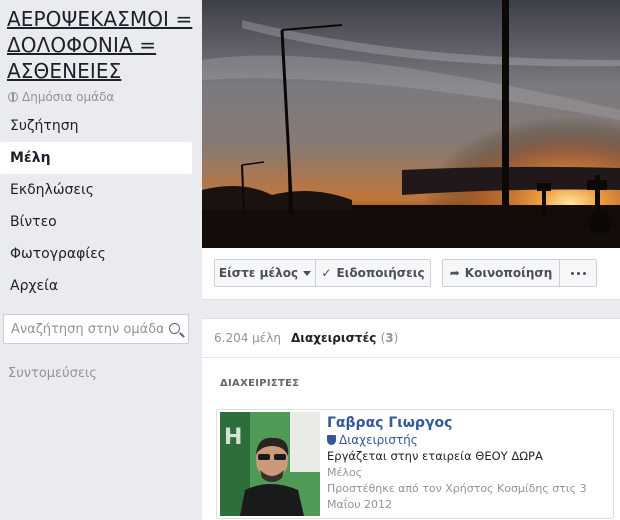 The height and width of the screenshot is (520, 620). Describe the element at coordinates (87, 329) in the screenshot. I see `search-input` at that location.